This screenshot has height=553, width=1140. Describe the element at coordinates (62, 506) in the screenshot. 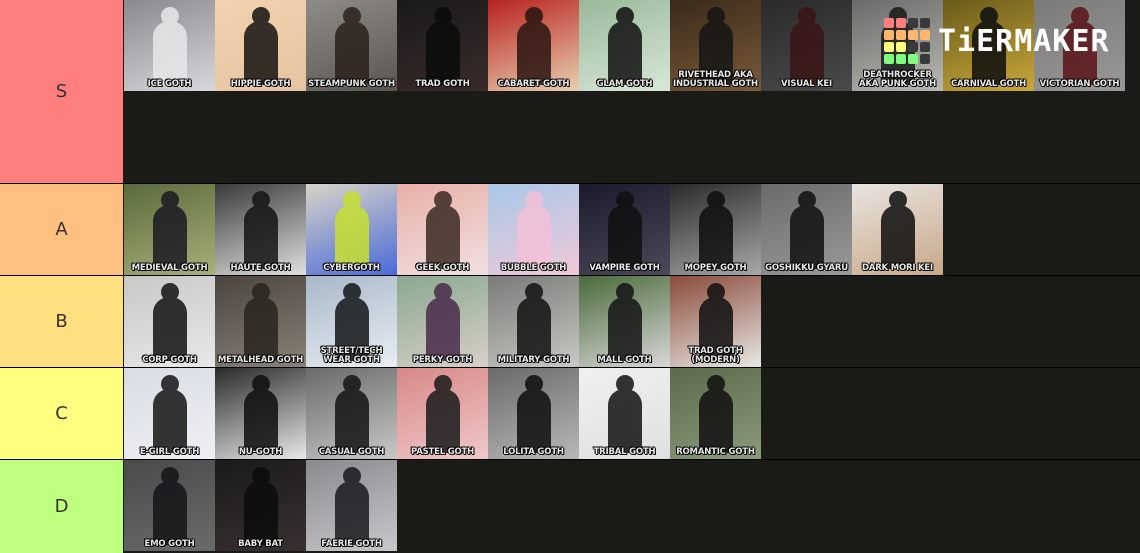

I see `tier-label-d: D` at that location.